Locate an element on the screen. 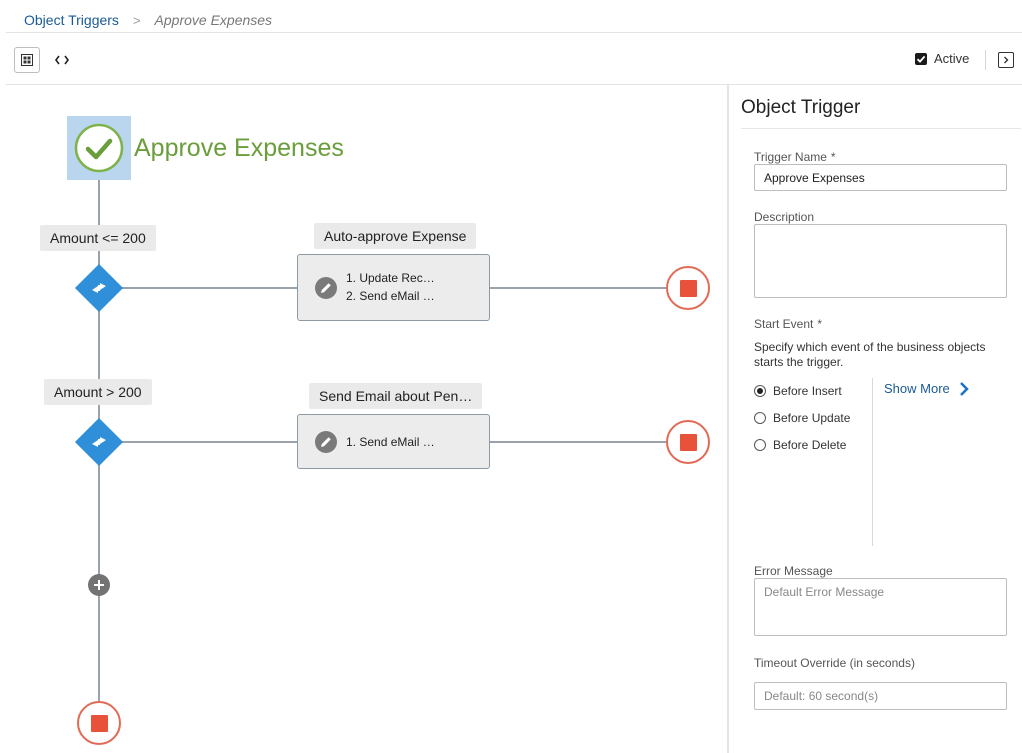 Image resolution: width=1022 pixels, height=753 pixels. end-stop-node is located at coordinates (99, 723).